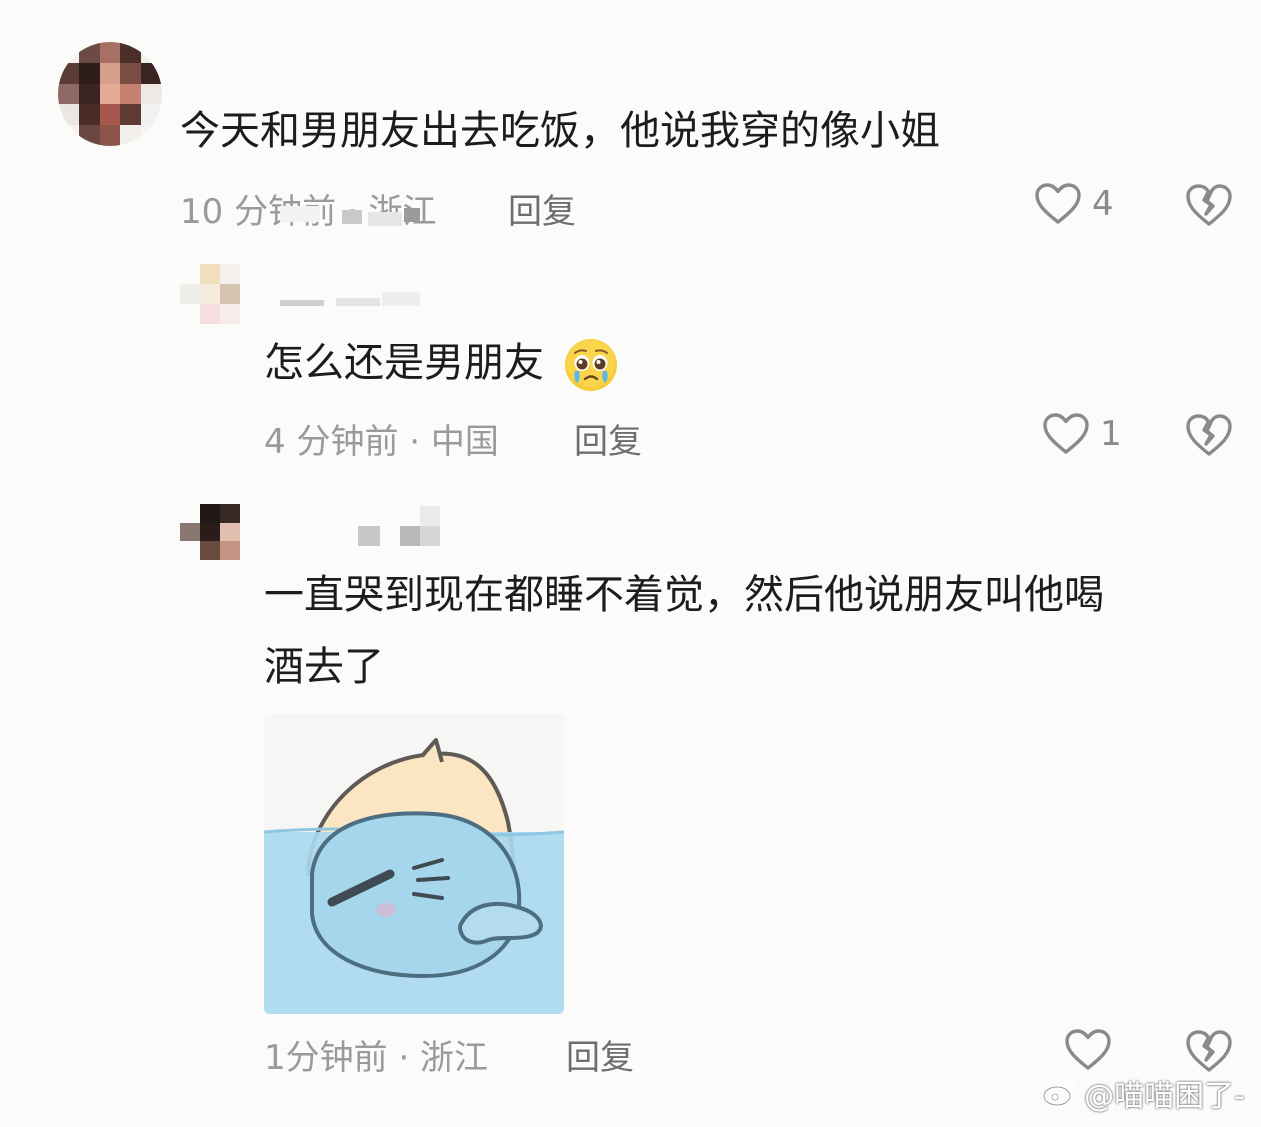 The image size is (1261, 1127). I want to click on watermark-text: @喵喵困了-, so click(1164, 1096).